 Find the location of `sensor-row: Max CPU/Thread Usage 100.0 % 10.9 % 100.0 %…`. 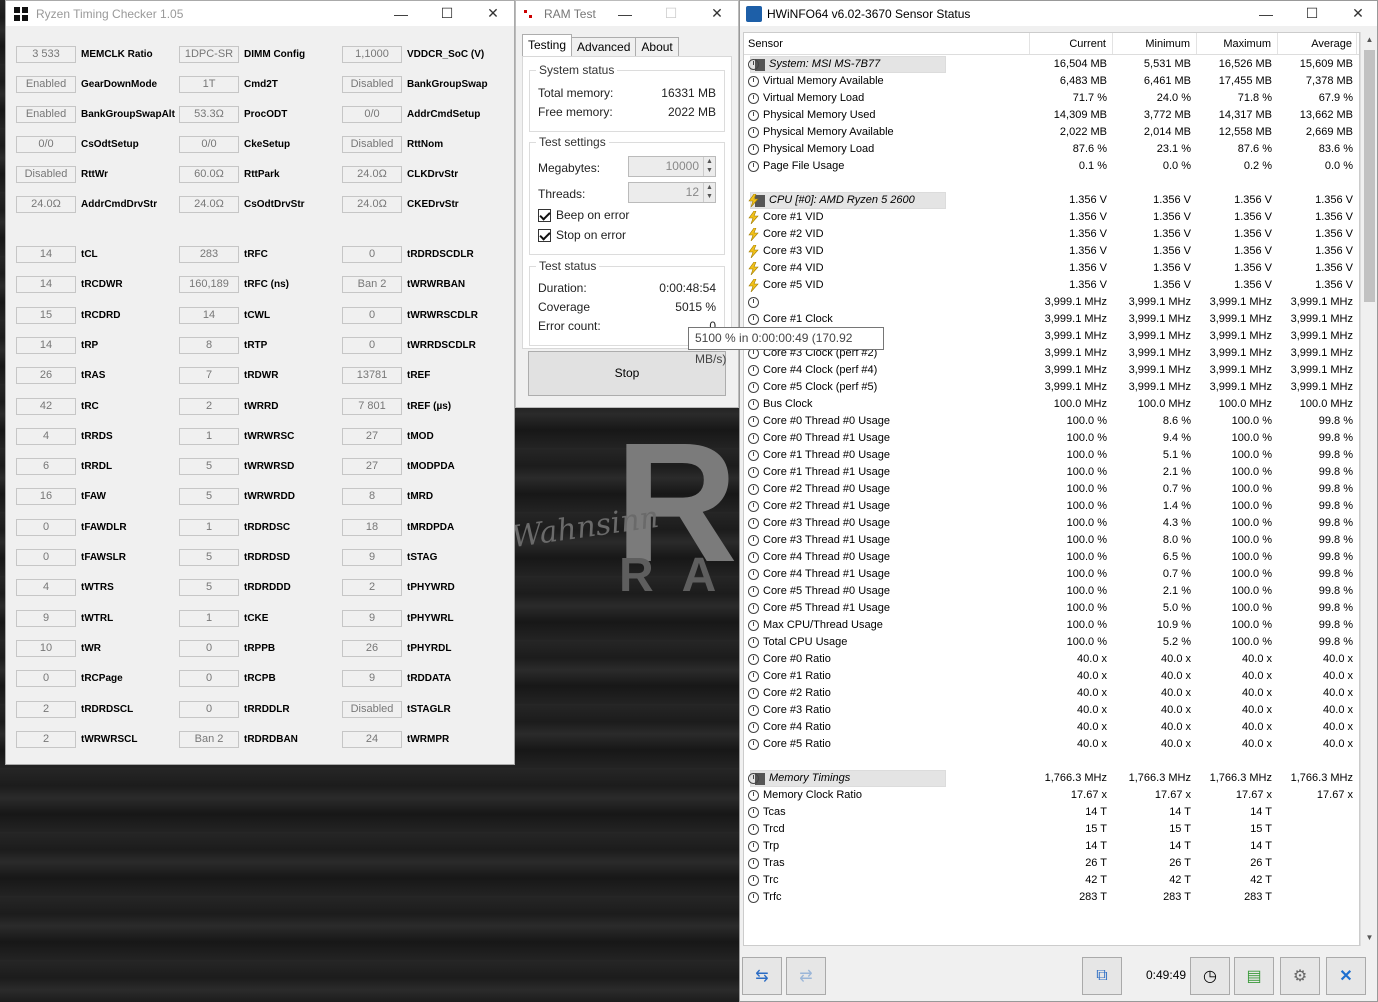

sensor-row: Max CPU/Thread Usage 100.0 % 10.9 % 100.0 %… is located at coordinates (1051, 625).